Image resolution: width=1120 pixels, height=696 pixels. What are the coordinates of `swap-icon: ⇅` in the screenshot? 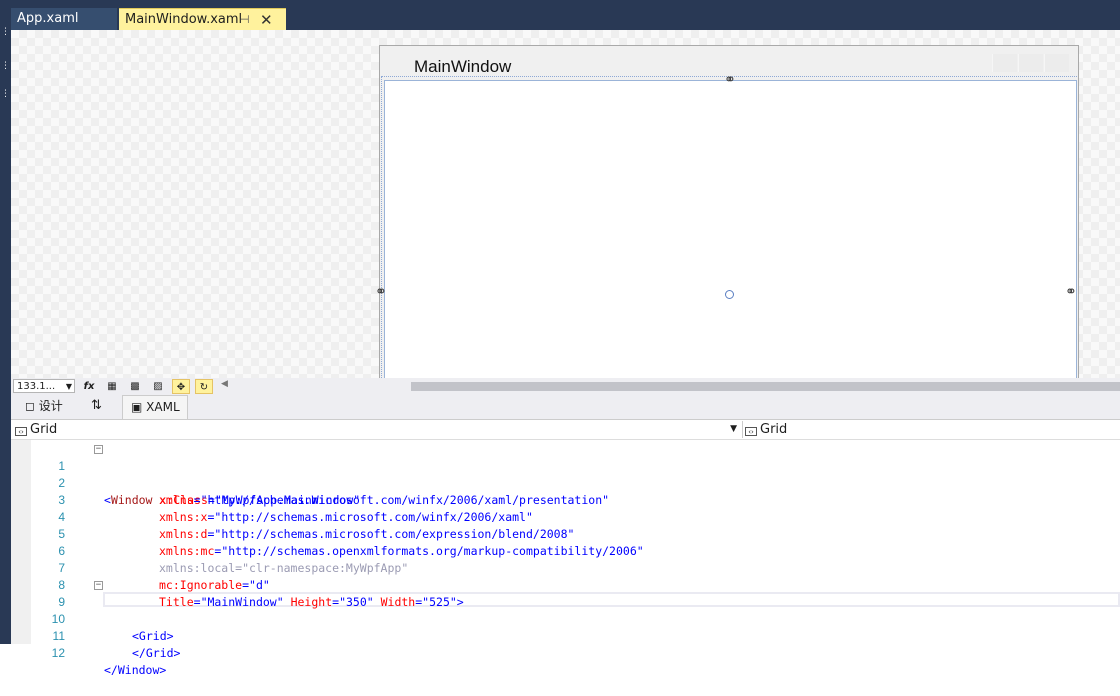 It's located at (96, 405).